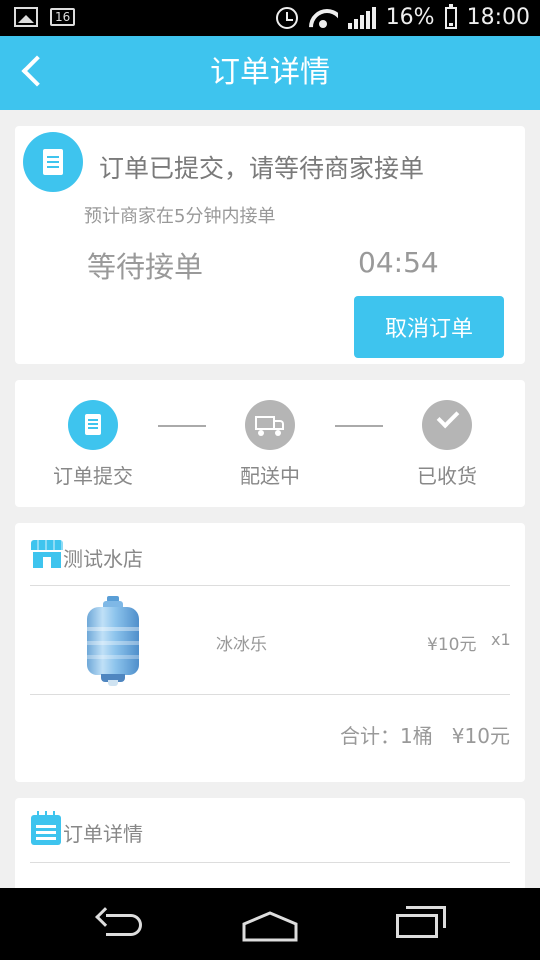 This screenshot has width=540, height=960. Describe the element at coordinates (448, 417) in the screenshot. I see `checkmark-icon` at that location.